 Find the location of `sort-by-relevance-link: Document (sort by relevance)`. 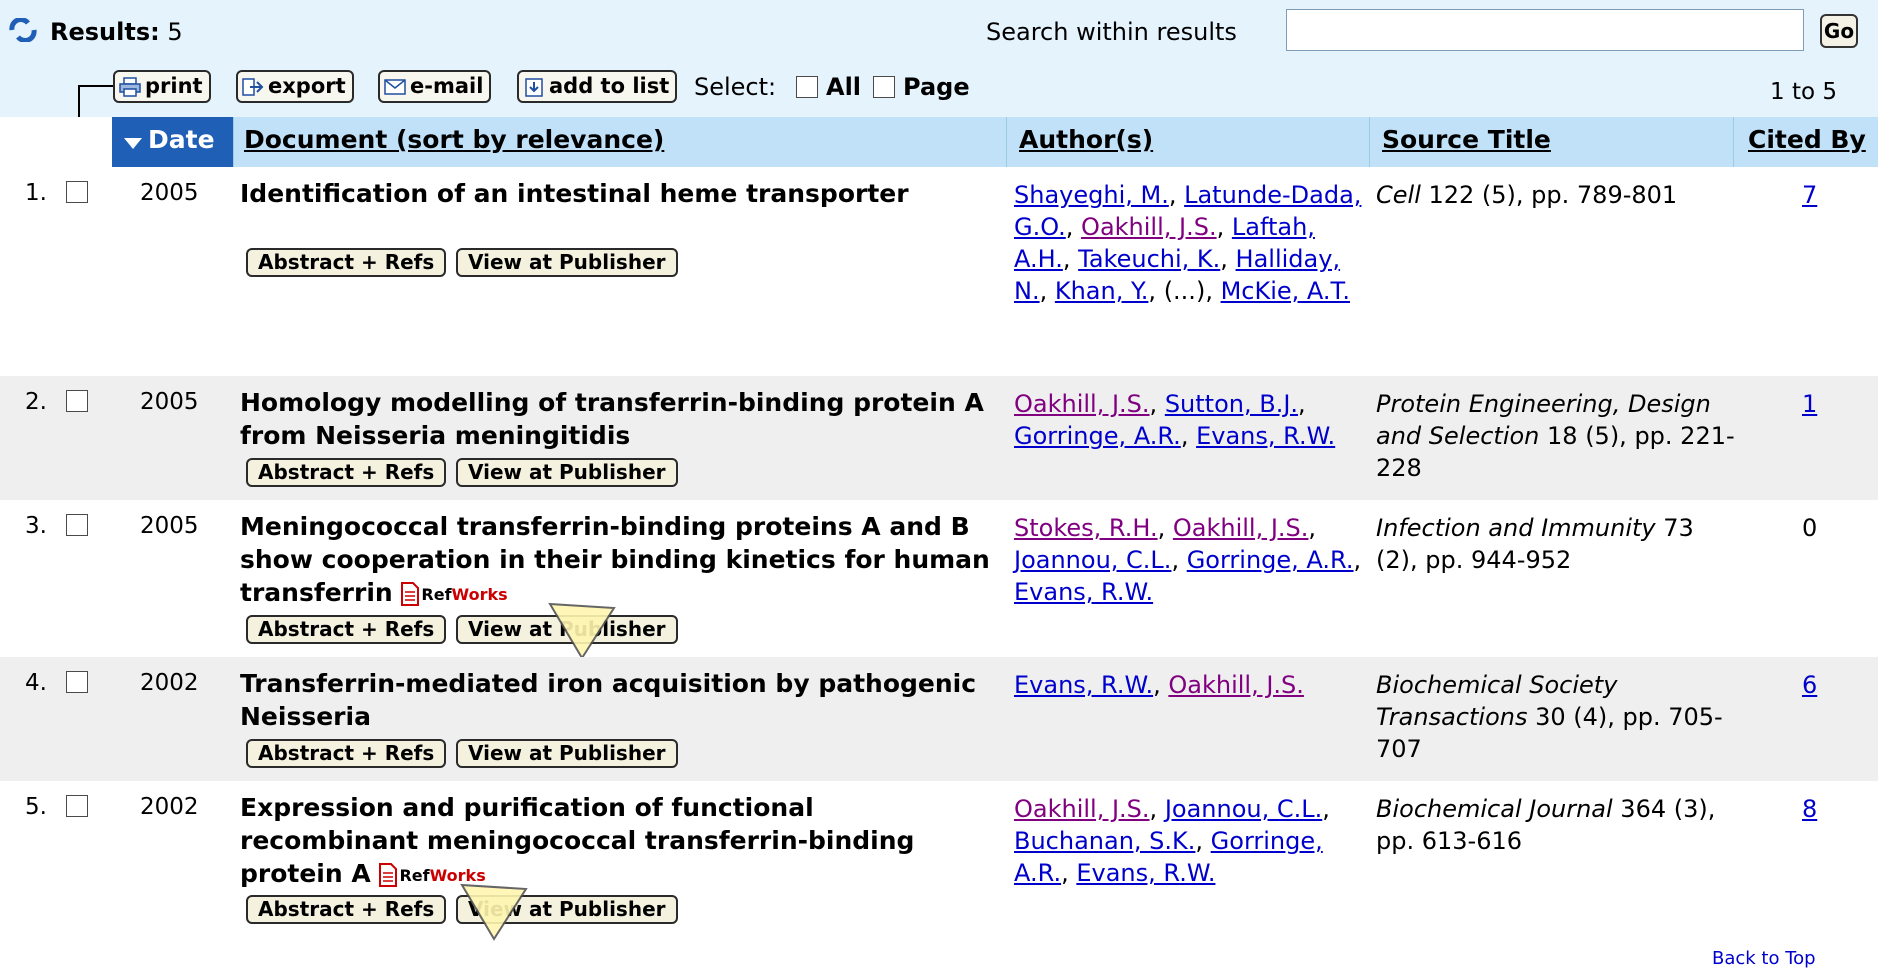

sort-by-relevance-link: Document (sort by relevance) is located at coordinates (454, 139).